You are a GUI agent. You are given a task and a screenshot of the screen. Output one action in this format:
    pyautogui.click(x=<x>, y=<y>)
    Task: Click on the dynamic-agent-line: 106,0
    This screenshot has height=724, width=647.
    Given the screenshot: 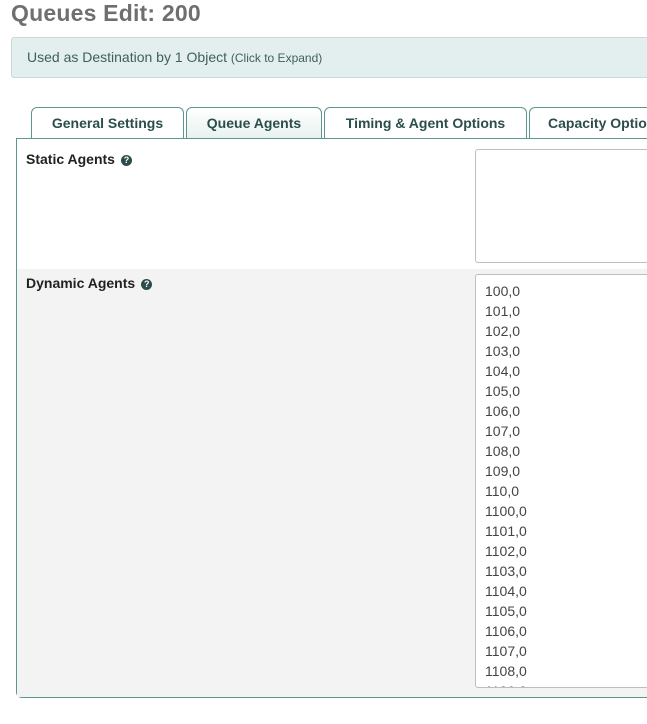 What is the action you would take?
    pyautogui.click(x=503, y=411)
    